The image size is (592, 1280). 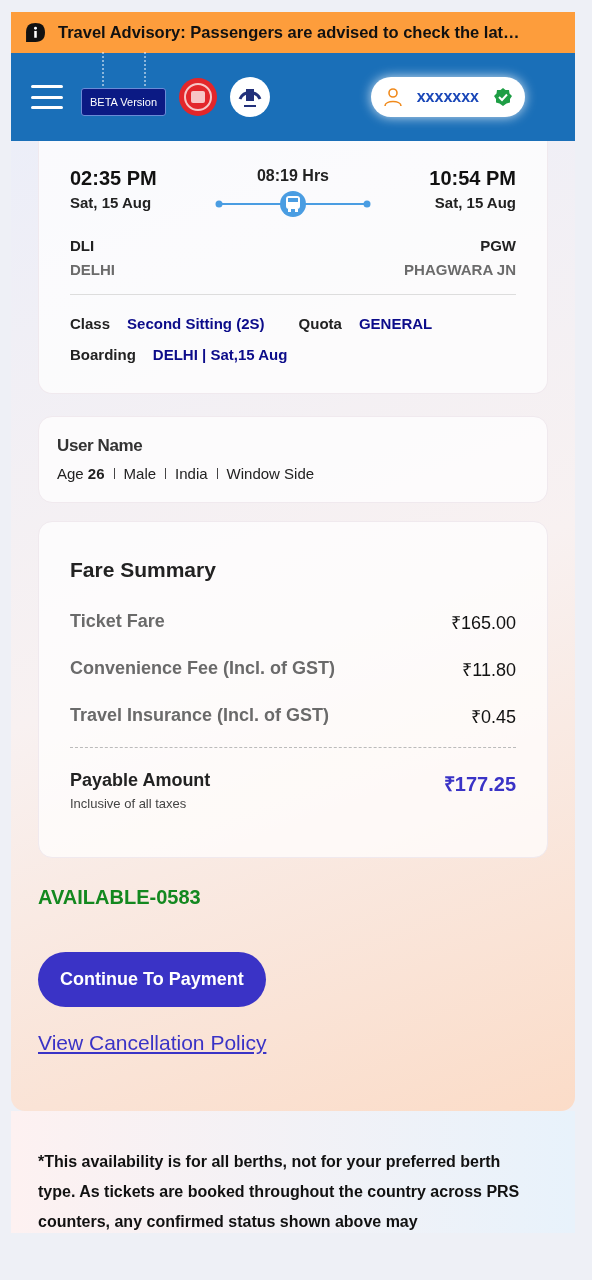 What do you see at coordinates (460, 269) in the screenshot?
I see `station-name: PHAGWARA JN` at bounding box center [460, 269].